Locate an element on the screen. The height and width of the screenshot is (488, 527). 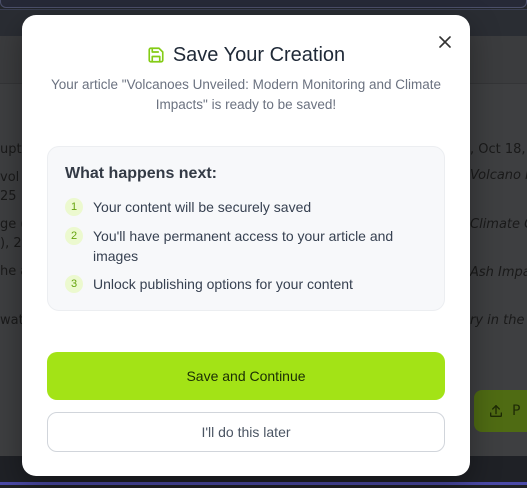
publish-button: P is located at coordinates (500, 411).